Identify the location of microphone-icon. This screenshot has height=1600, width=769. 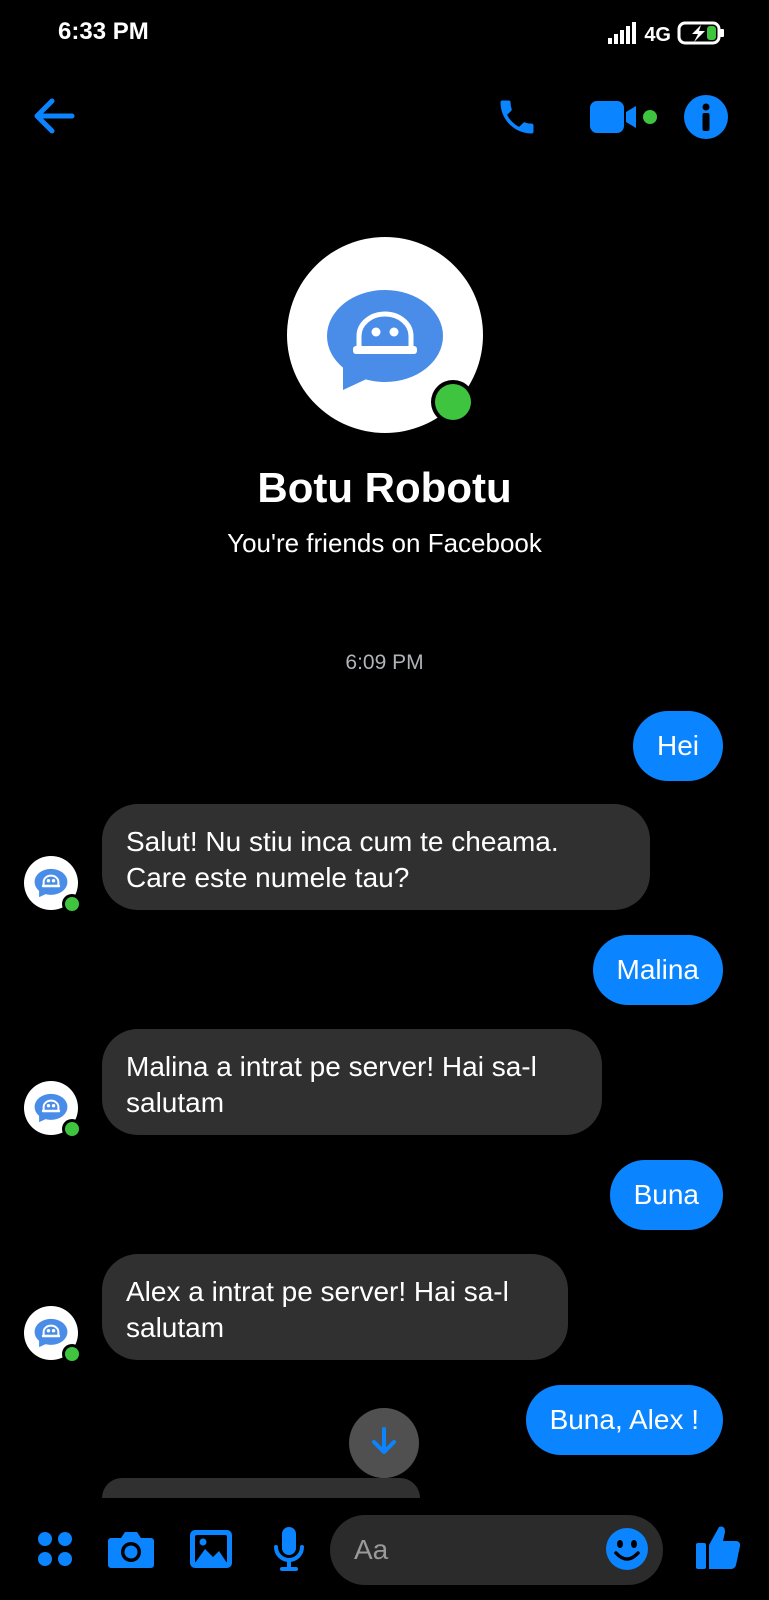
(289, 1551).